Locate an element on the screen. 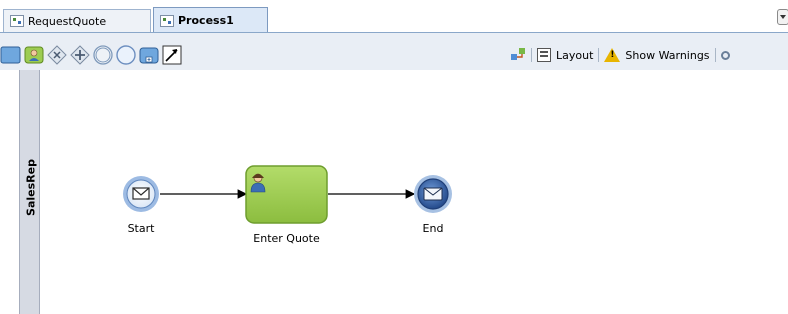 This screenshot has height=314, width=788. end-event is located at coordinates (433, 194).